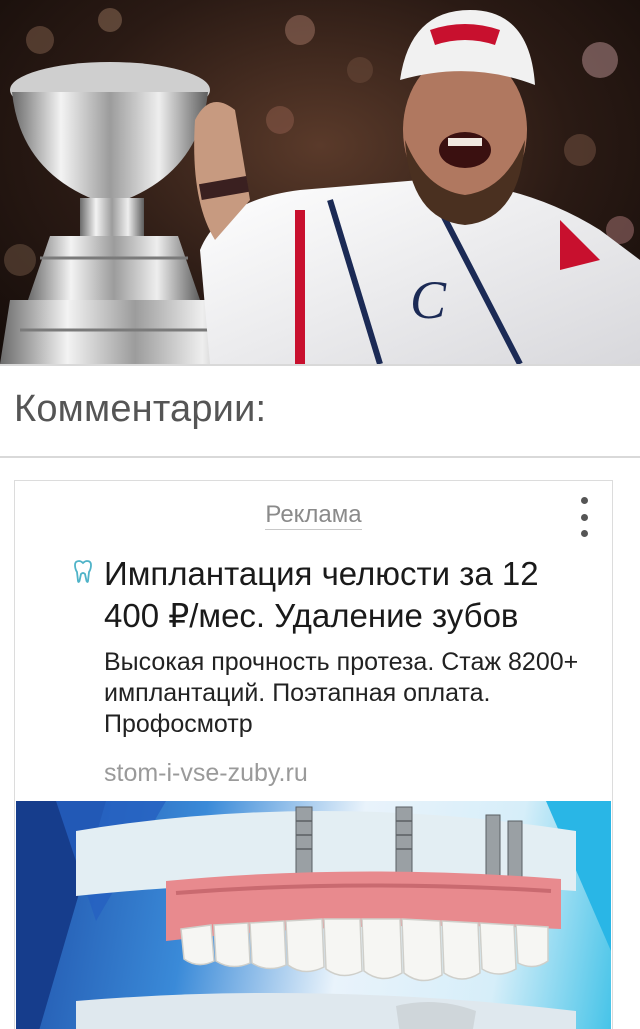  What do you see at coordinates (83, 571) in the screenshot?
I see `tooth-icon` at bounding box center [83, 571].